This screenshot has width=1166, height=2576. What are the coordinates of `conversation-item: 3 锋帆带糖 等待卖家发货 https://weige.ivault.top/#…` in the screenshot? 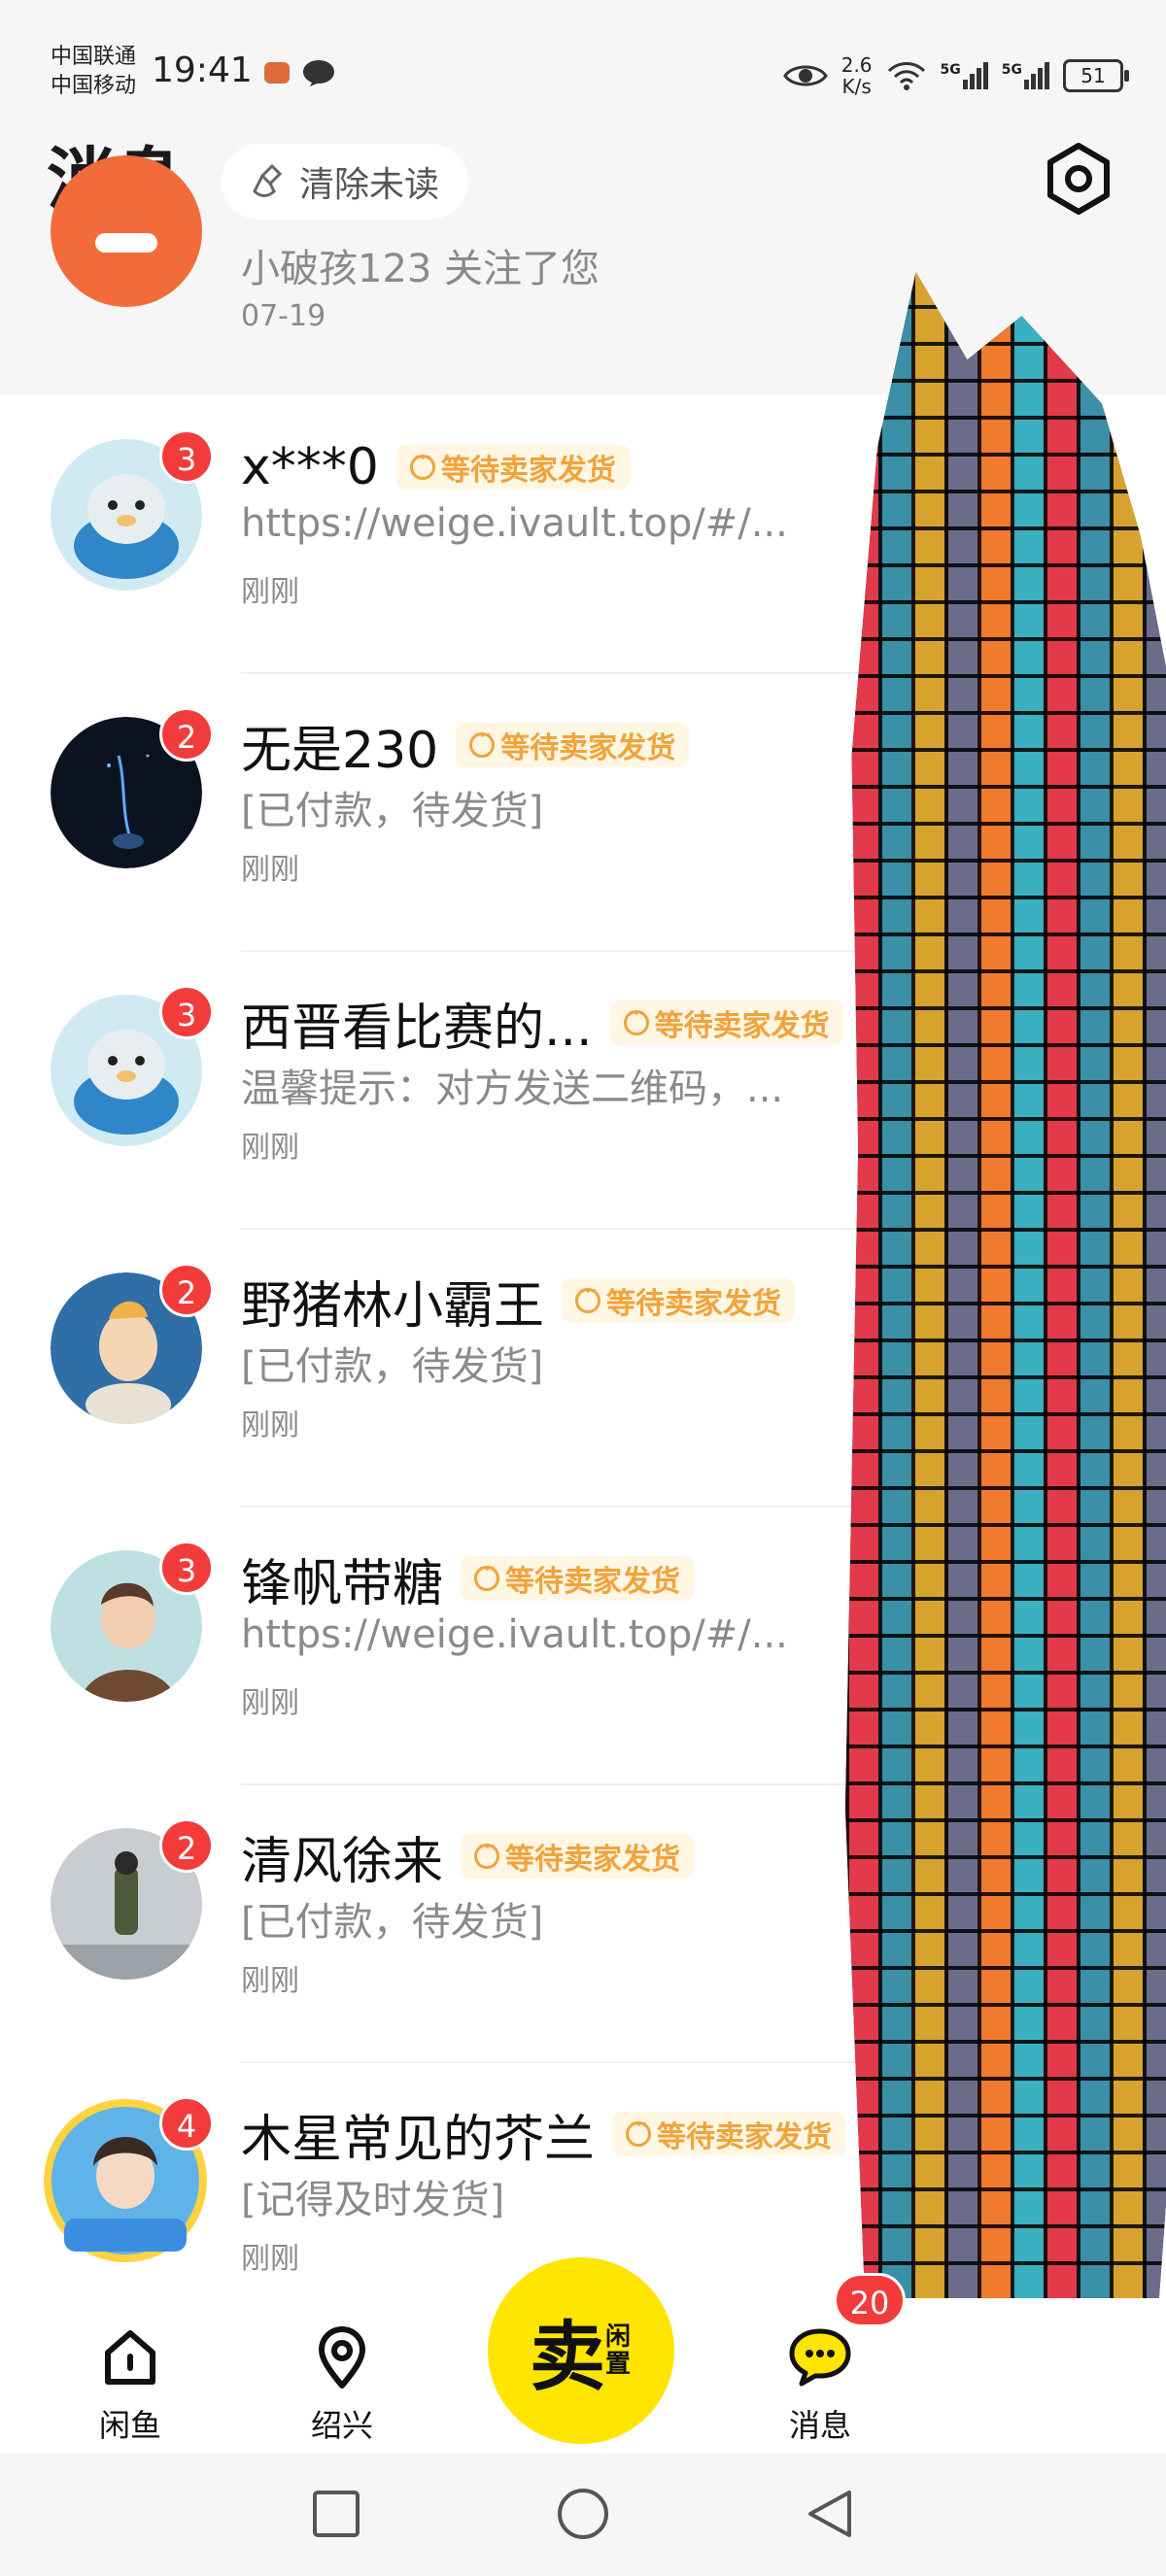 It's located at (583, 1644).